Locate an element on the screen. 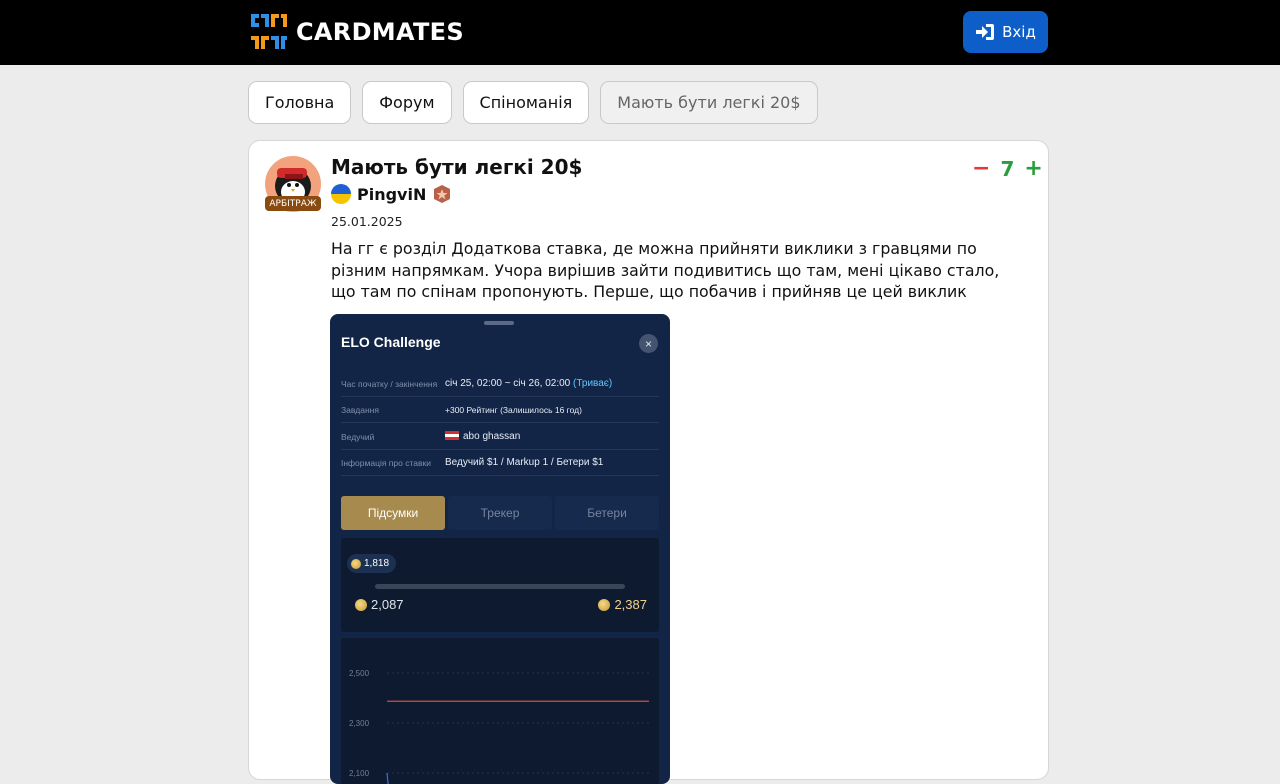 The height and width of the screenshot is (784, 1280). post-title: Мають бути легкі 20$ is located at coordinates (457, 167).